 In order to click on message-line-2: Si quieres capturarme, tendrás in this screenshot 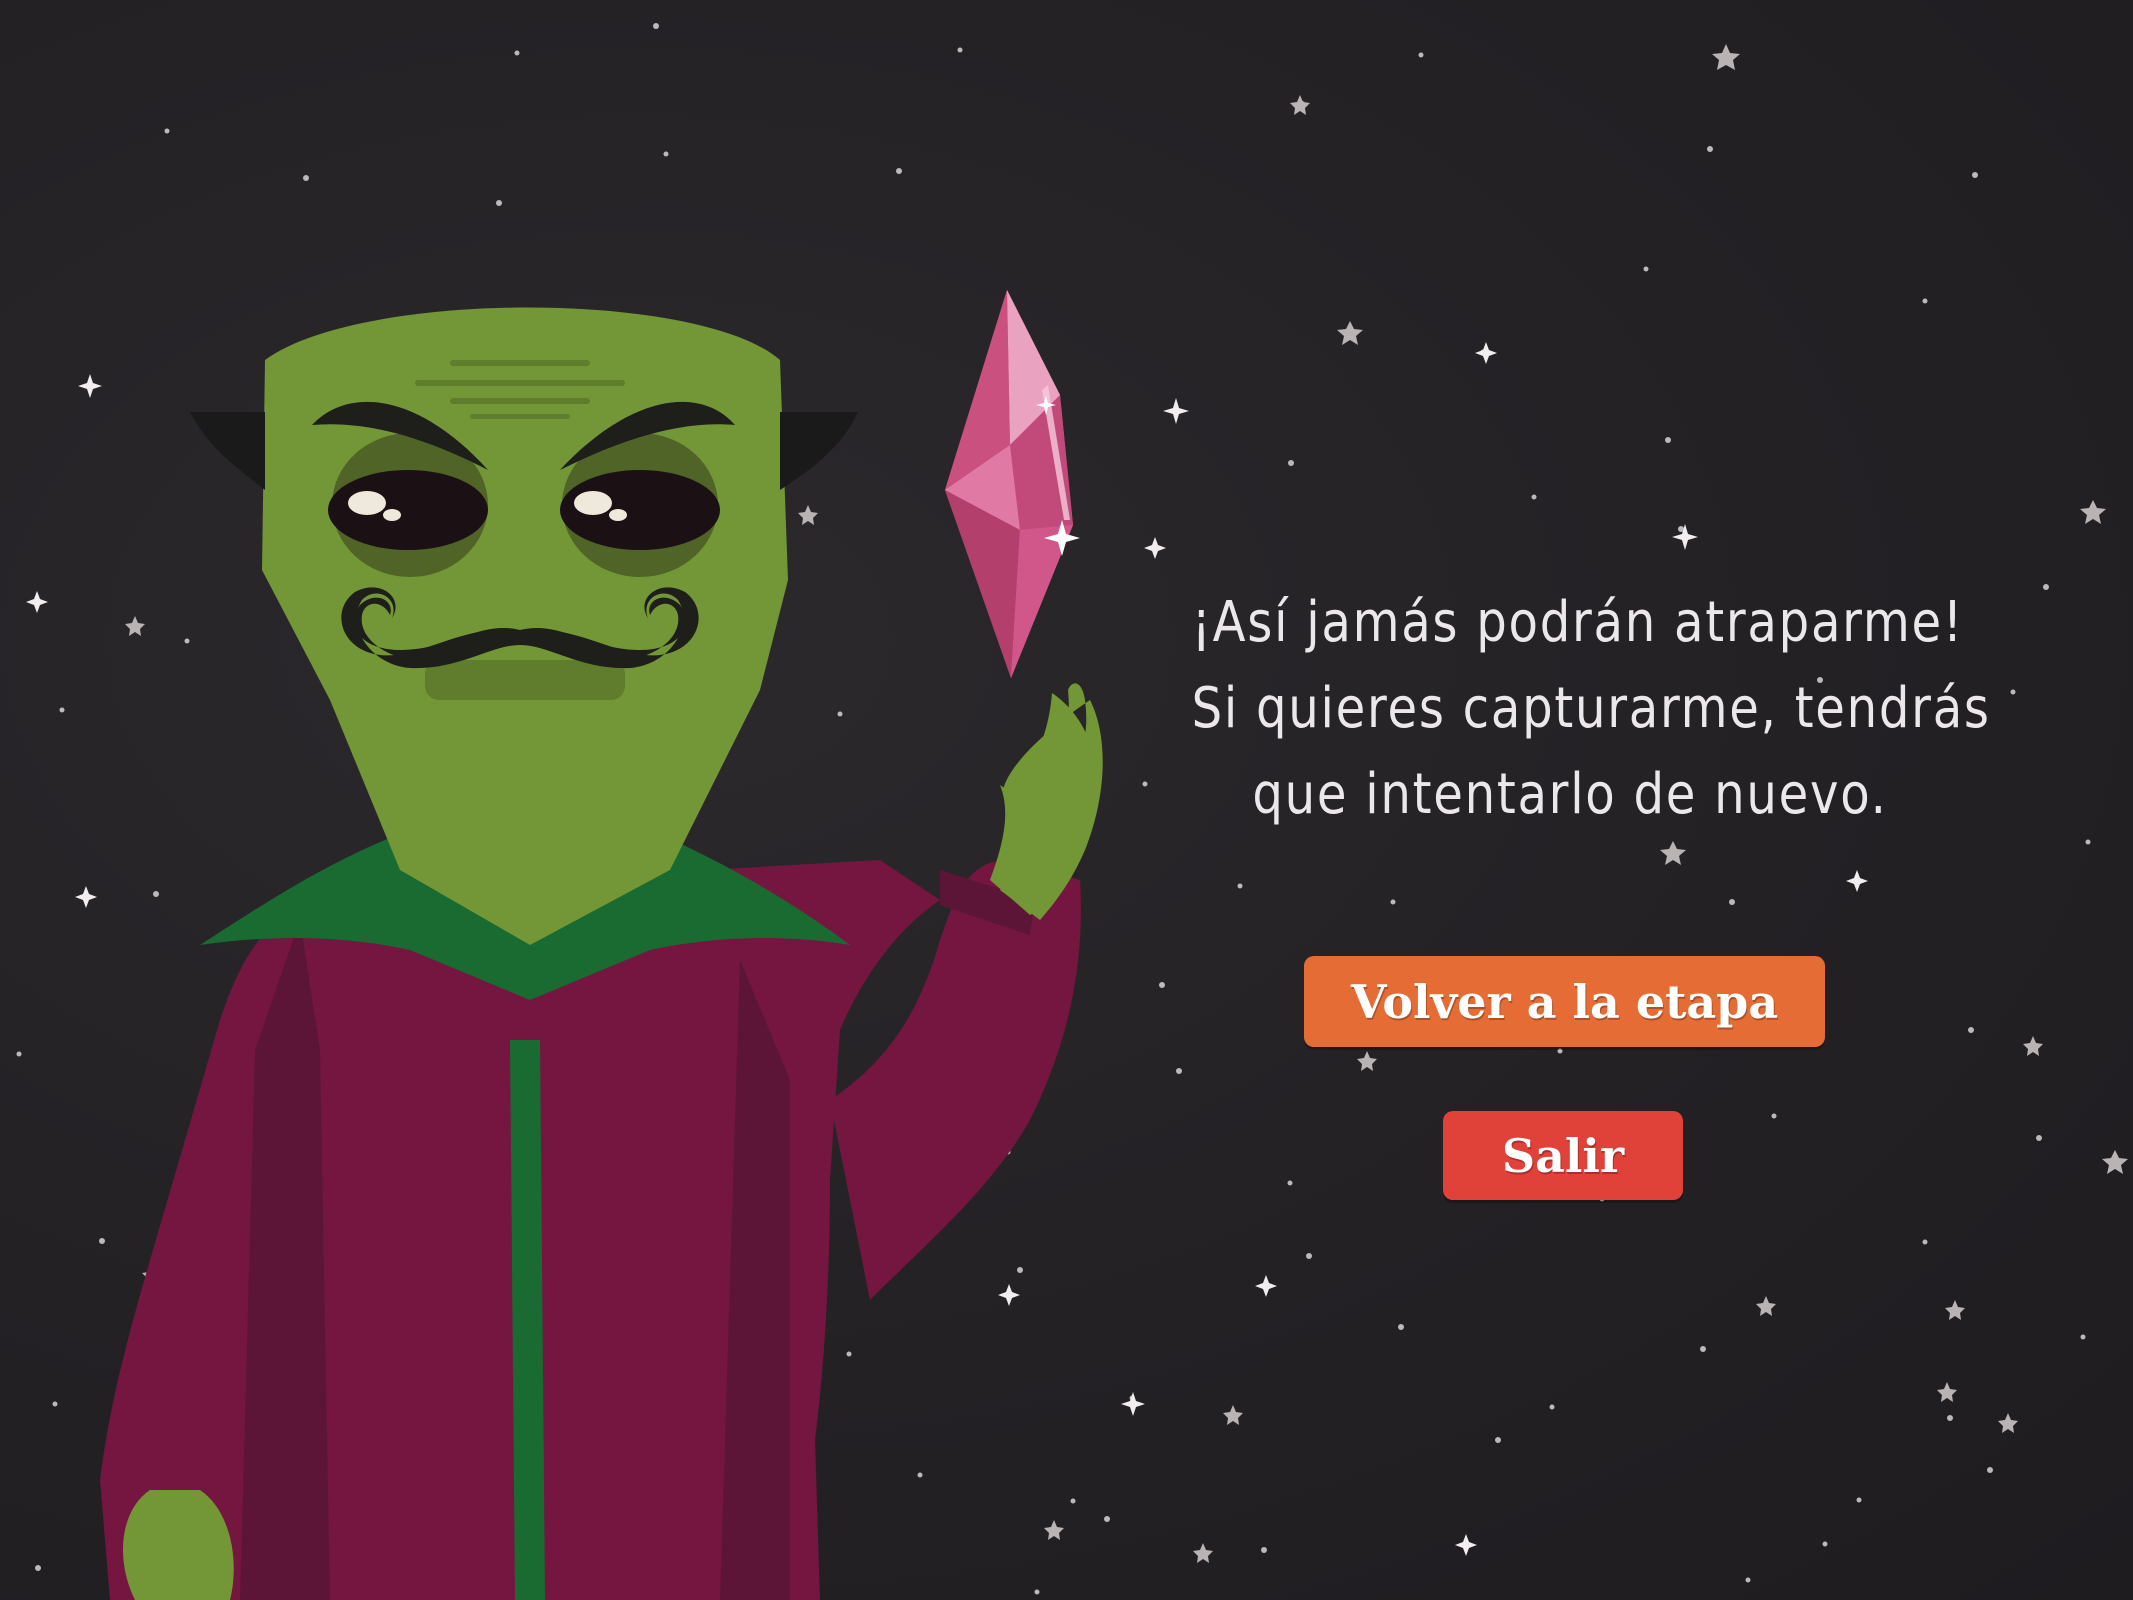, I will do `click(1591, 708)`.